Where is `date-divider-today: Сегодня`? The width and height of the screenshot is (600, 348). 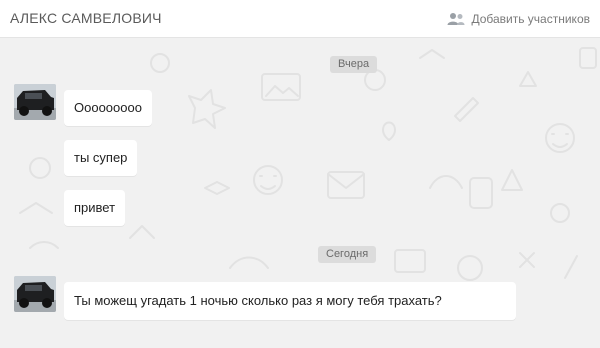
date-divider-today: Сегодня is located at coordinates (347, 254).